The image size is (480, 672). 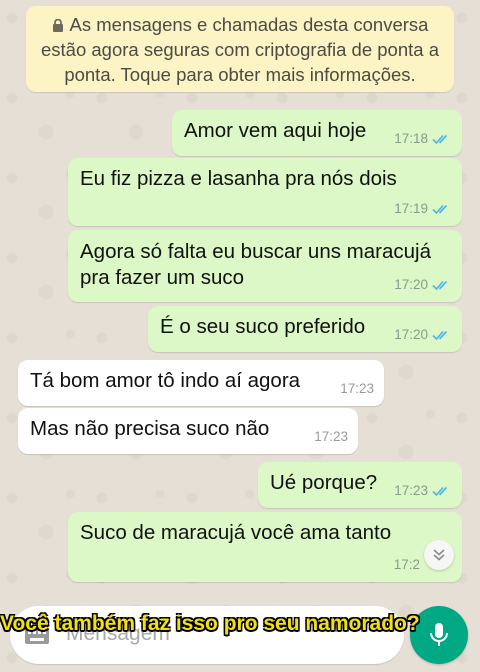 I want to click on message-text: É o seu suco preferido, so click(x=263, y=326).